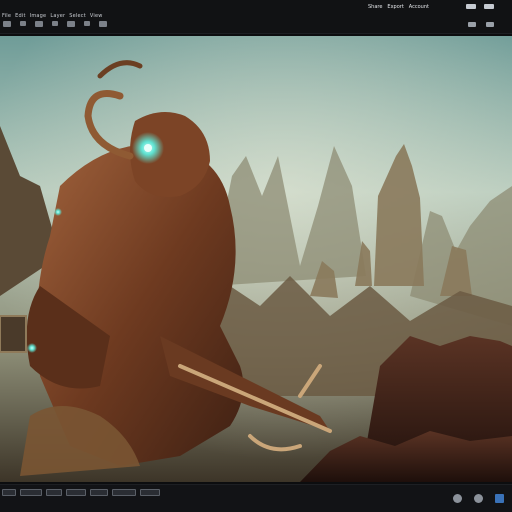  Describe the element at coordinates (77, 16) in the screenshot. I see `menu-select: Select` at that location.